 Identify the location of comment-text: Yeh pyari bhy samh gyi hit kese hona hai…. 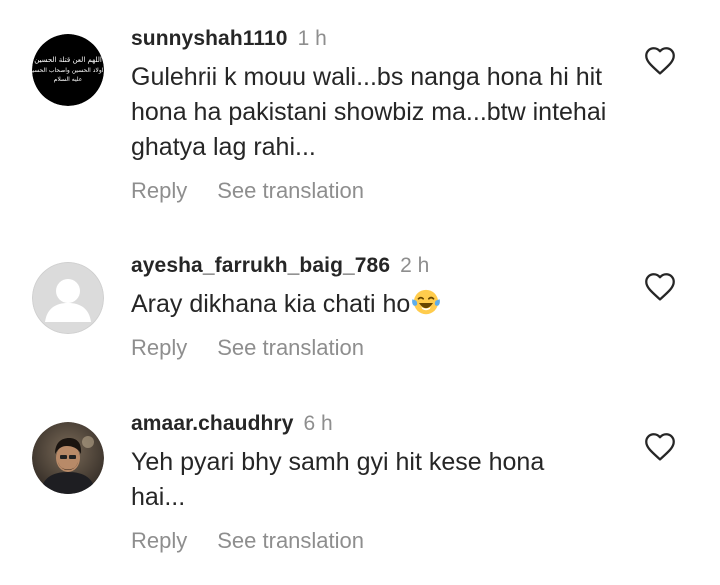
(338, 479).